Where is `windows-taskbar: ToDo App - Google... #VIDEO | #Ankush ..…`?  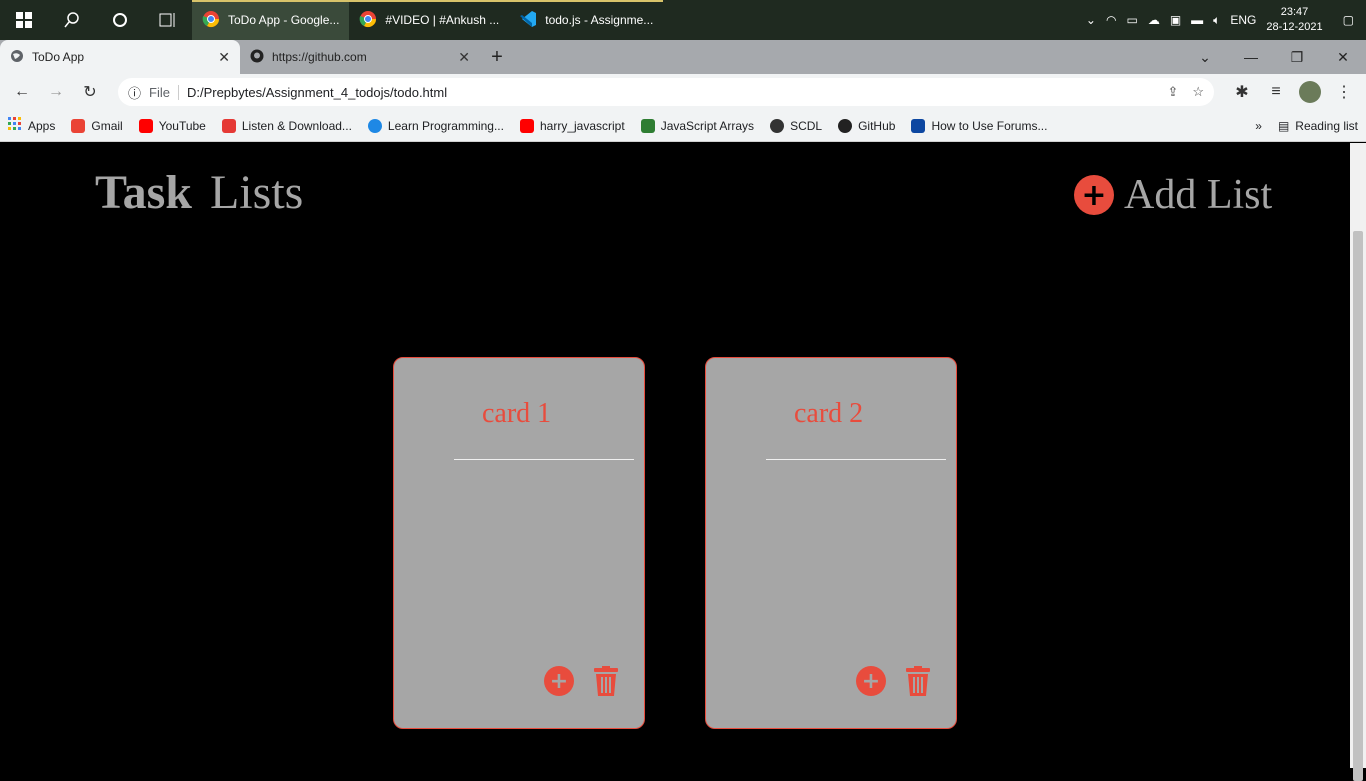
windows-taskbar: ToDo App - Google... #VIDEO | #Ankush ..… is located at coordinates (683, 20).